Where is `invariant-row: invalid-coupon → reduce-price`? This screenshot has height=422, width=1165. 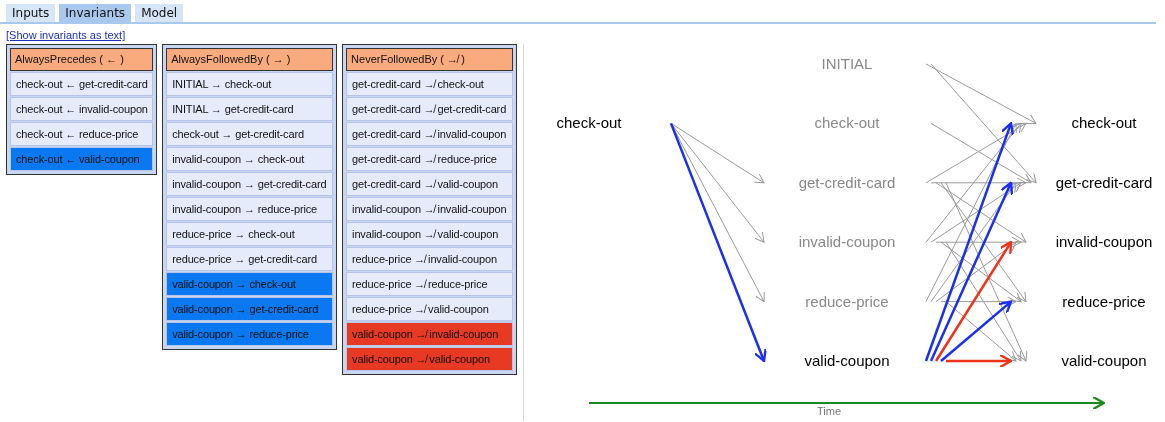
invariant-row: invalid-coupon → reduce-price is located at coordinates (250, 209).